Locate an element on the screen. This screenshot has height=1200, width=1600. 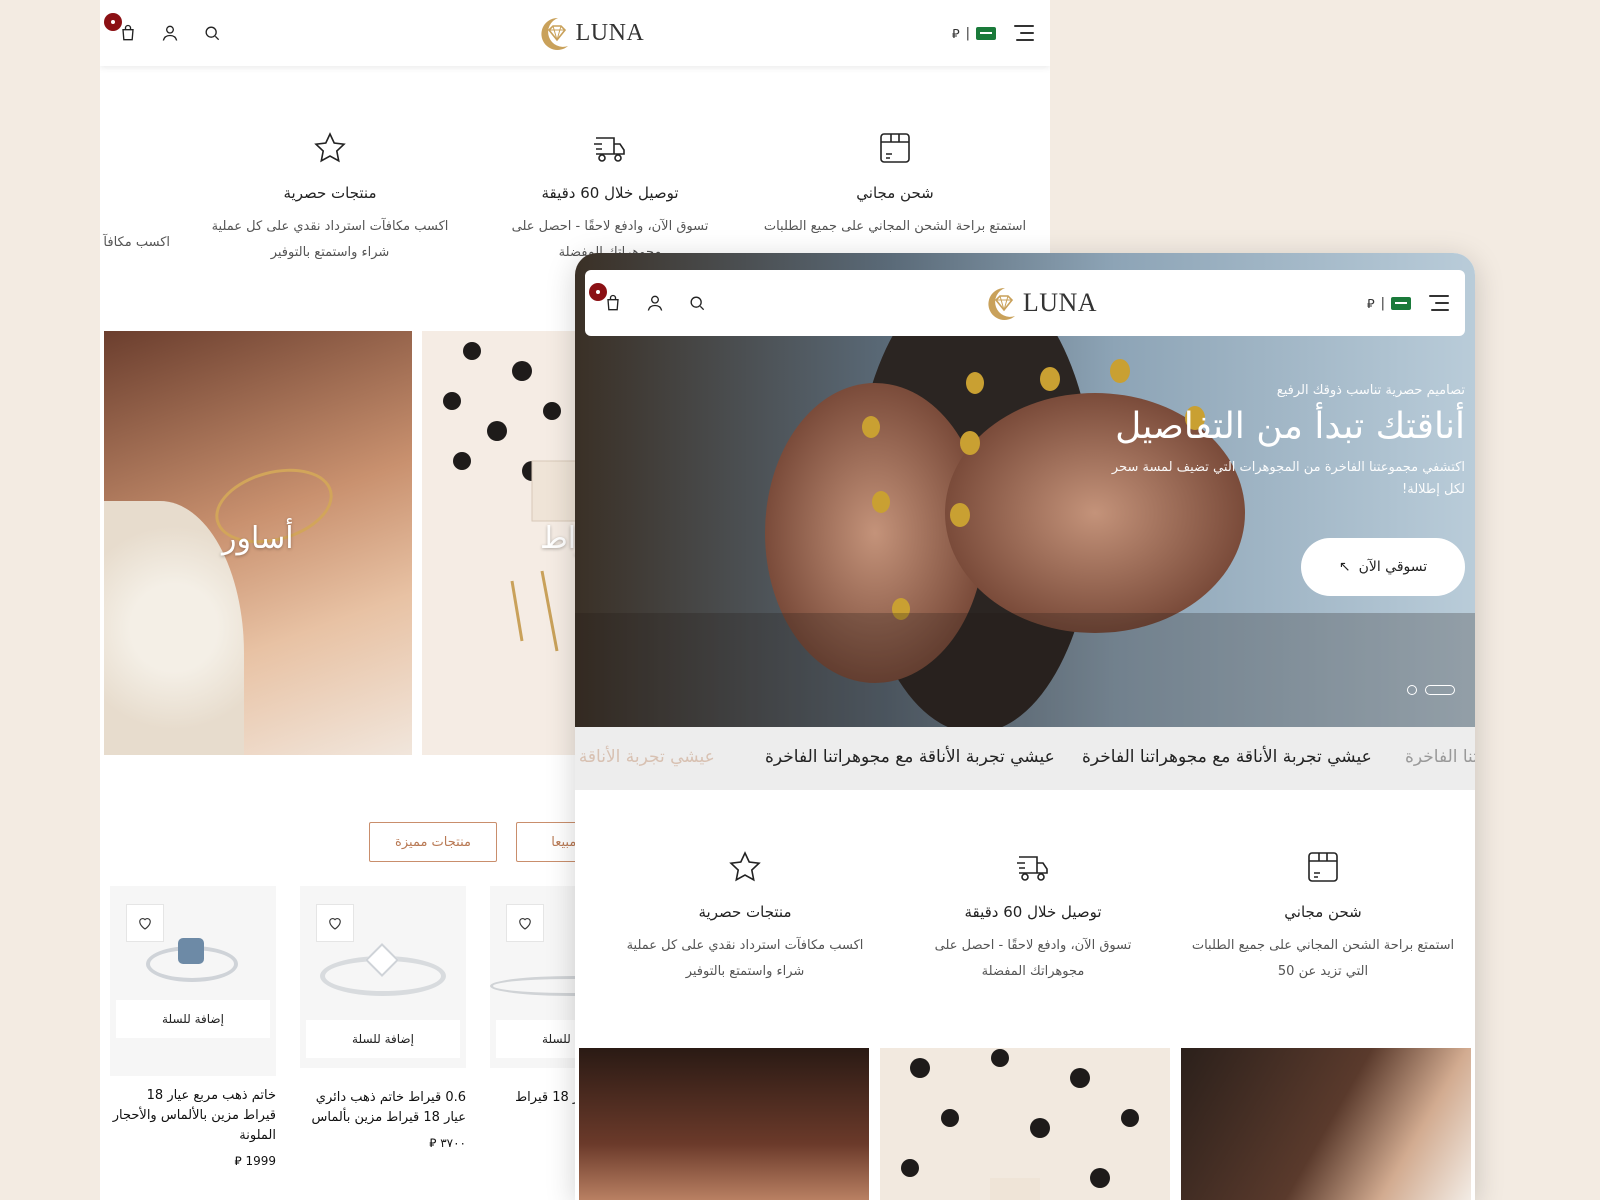
product-price: ٣٧٠٠ ⃁ is located at coordinates (447, 1143).